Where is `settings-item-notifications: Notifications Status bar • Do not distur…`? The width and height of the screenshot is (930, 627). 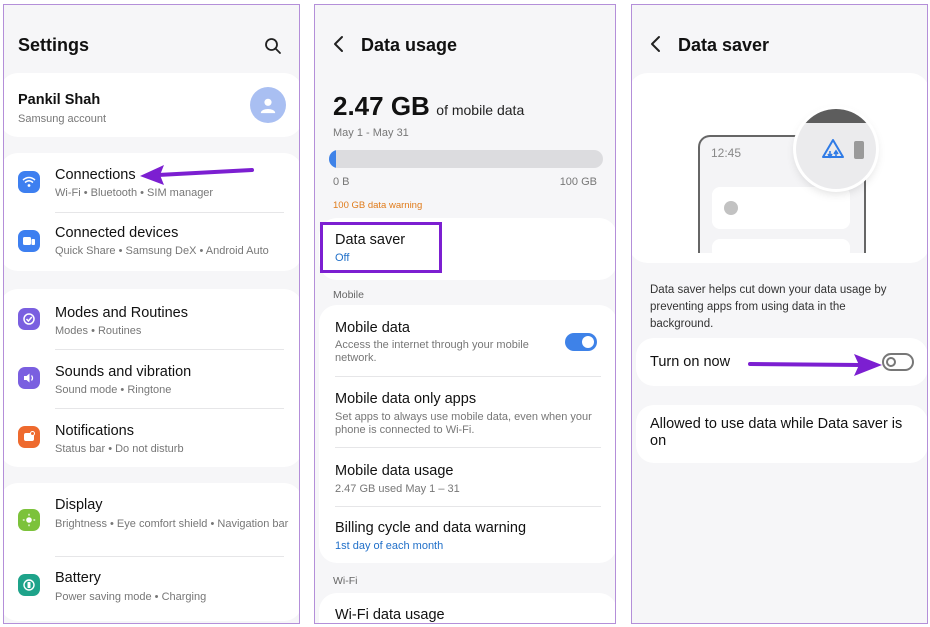
settings-item-notifications: Notifications Status bar • Do not distur… is located at coordinates (151, 438).